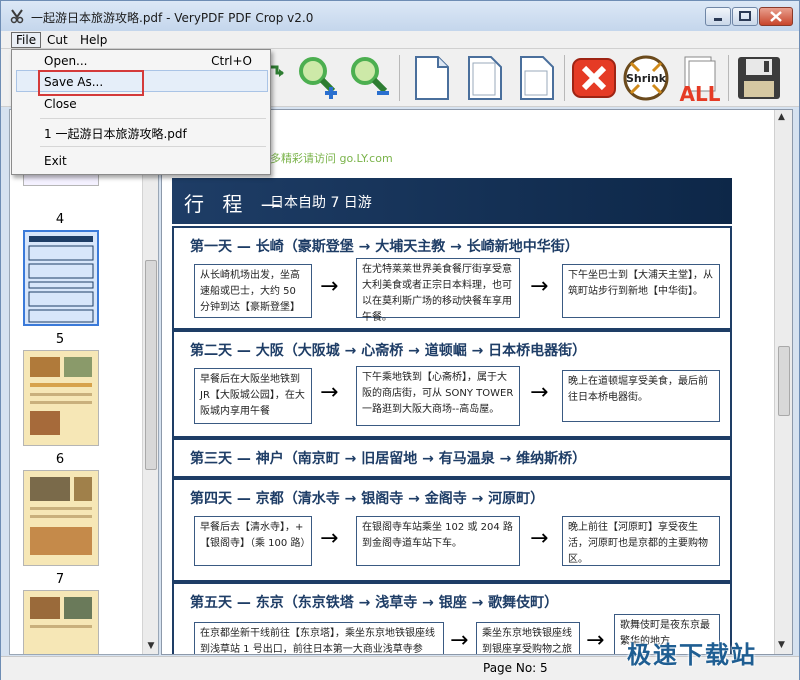 This screenshot has height=680, width=800. I want to click on close-button, so click(776, 16).